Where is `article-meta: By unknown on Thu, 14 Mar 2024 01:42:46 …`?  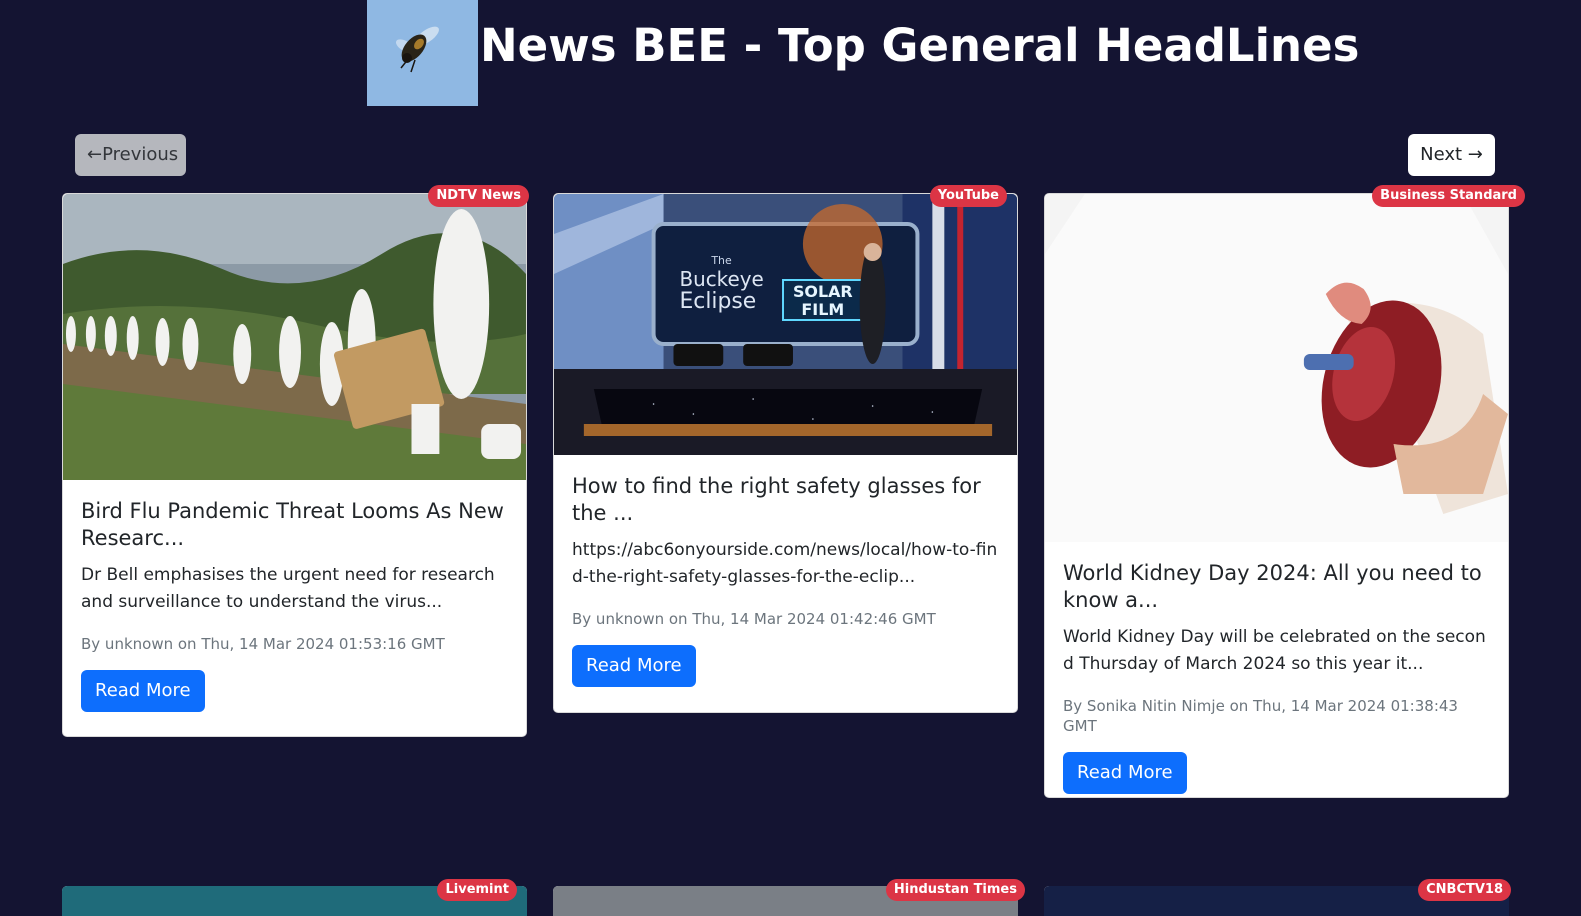
article-meta: By unknown on Thu, 14 Mar 2024 01:42:46 … is located at coordinates (754, 619).